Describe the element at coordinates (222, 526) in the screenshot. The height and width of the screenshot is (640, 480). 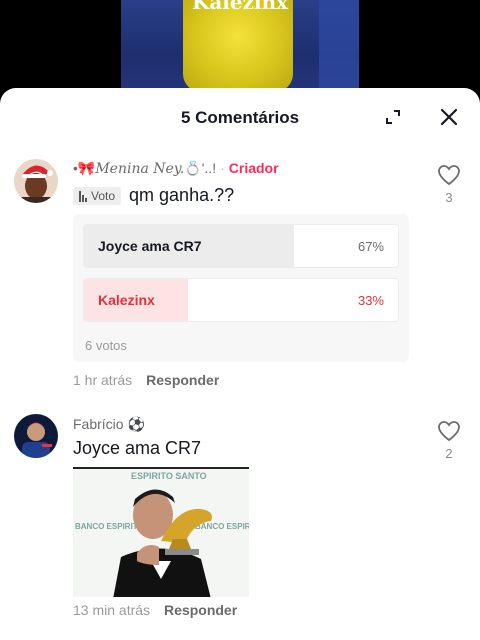
I see `photo-text-right: BANCO ESPIRITO SANTO` at that location.